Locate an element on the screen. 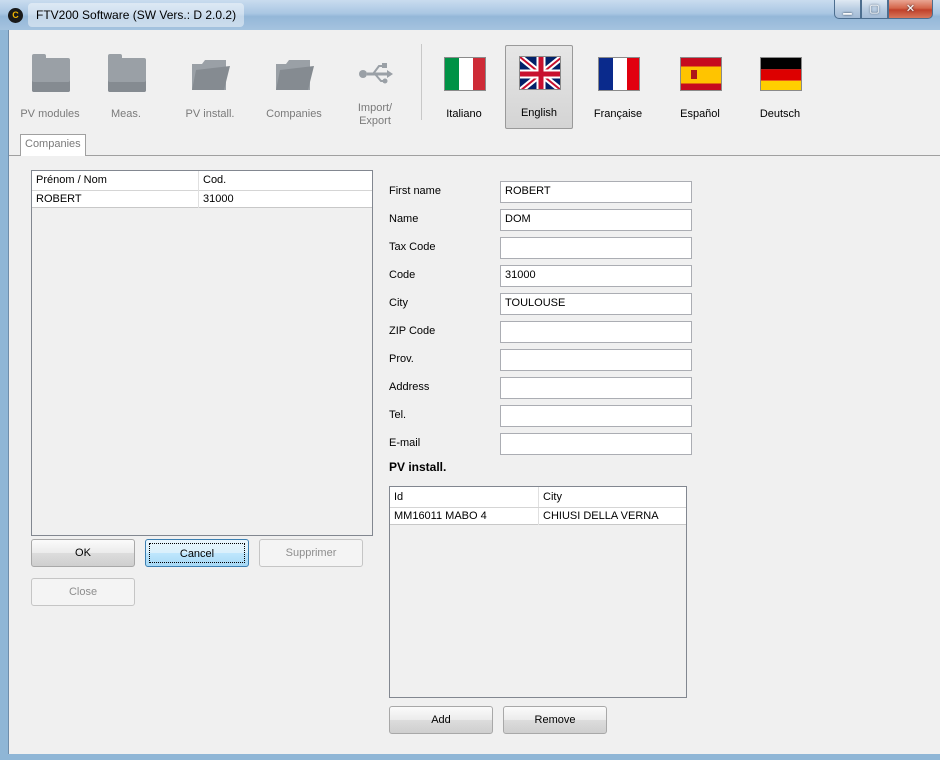  window-title: FTV200 Software (SW Vers.: D 2.0.2) is located at coordinates (136, 15).